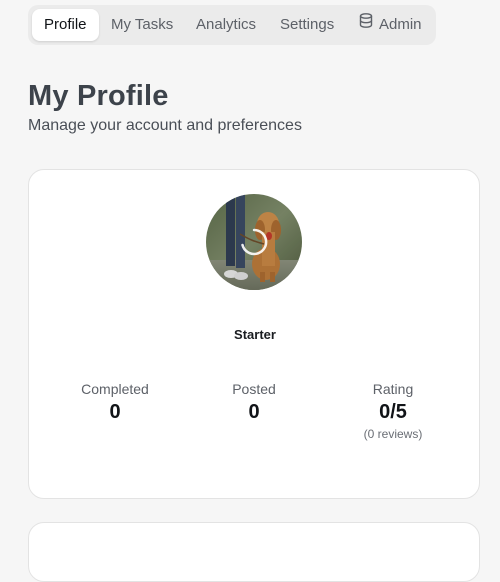  I want to click on tab-analytics-label: Analytics, so click(226, 24).